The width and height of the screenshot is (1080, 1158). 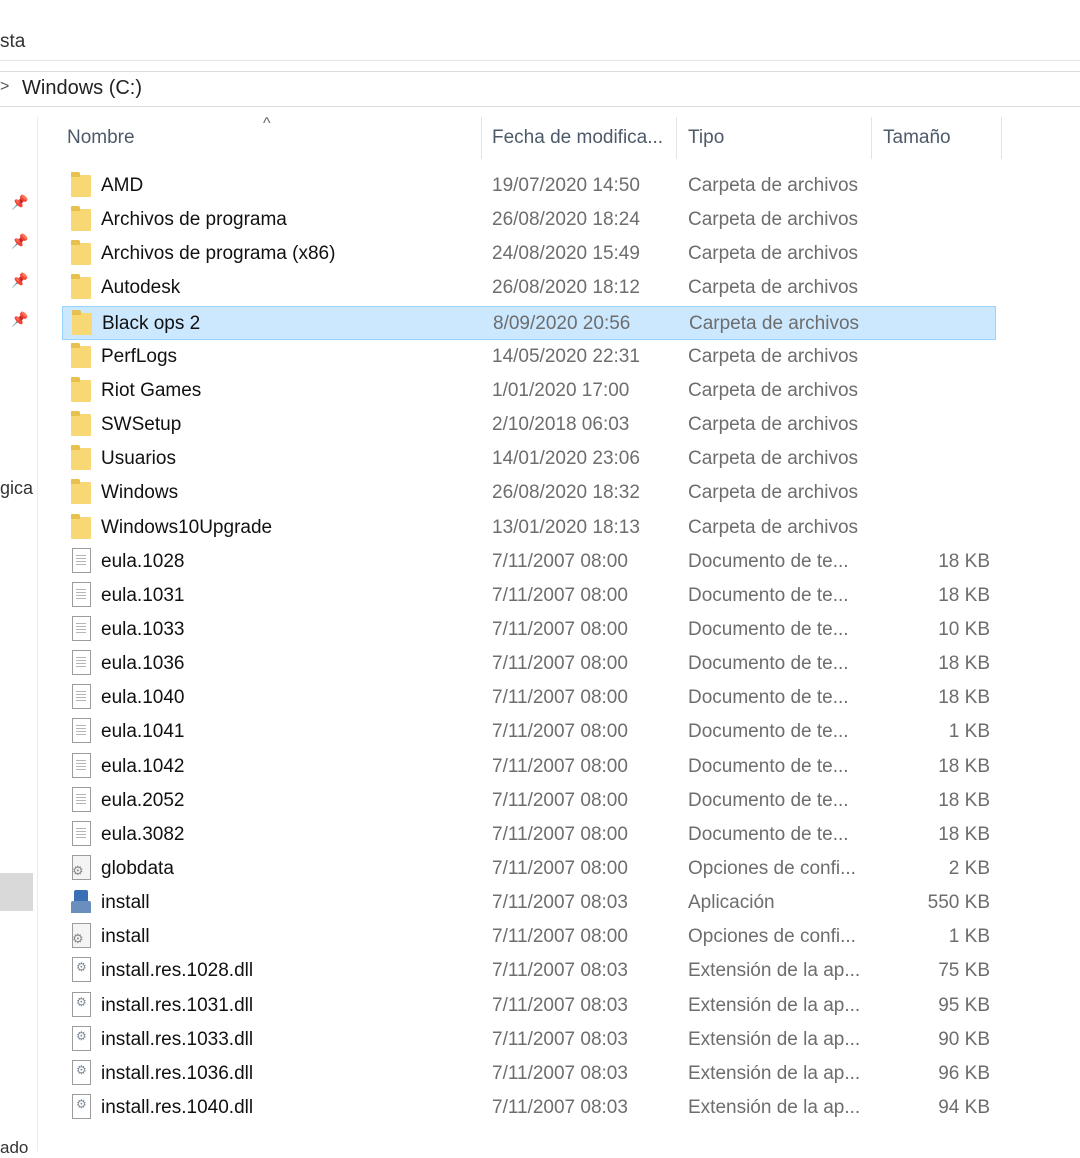 What do you see at coordinates (143, 766) in the screenshot?
I see `file-name: eula.1042` at bounding box center [143, 766].